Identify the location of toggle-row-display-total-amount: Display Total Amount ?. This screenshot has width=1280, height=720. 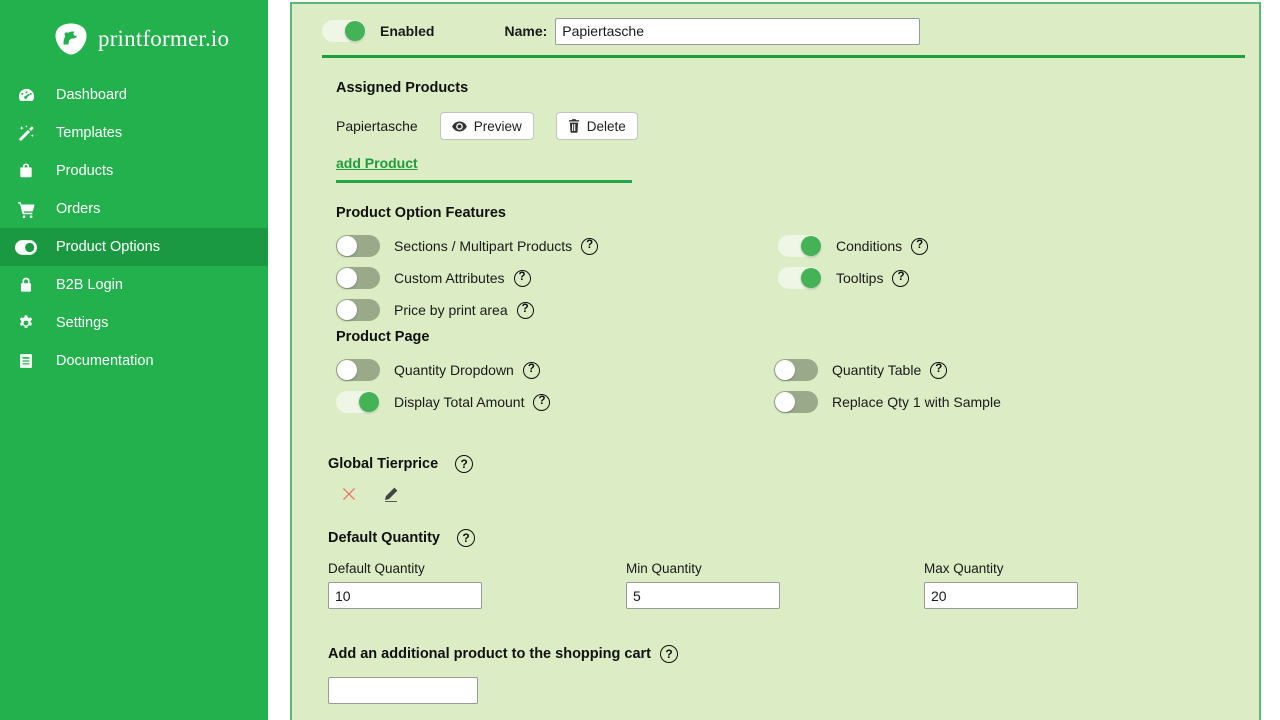
(443, 402).